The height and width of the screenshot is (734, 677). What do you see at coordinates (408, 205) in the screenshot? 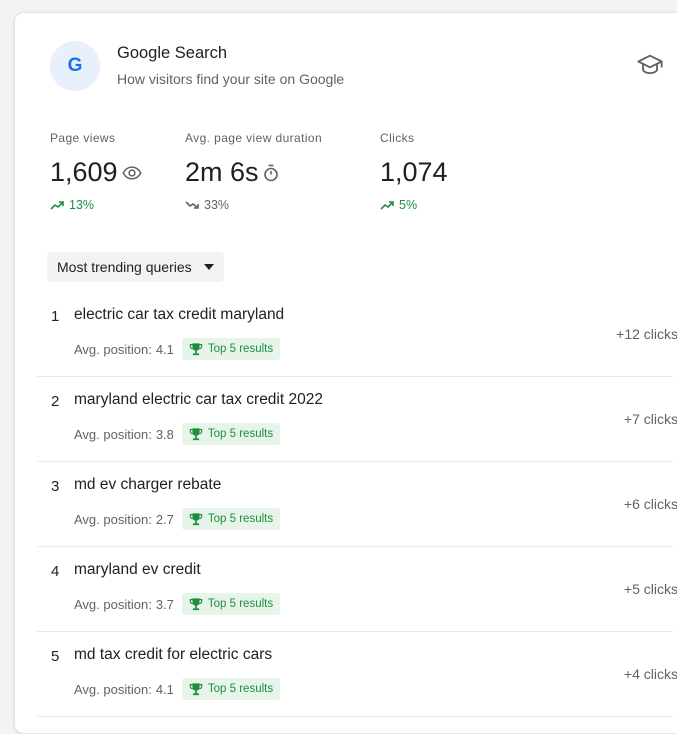
I see `metric-change-value: 5%` at bounding box center [408, 205].